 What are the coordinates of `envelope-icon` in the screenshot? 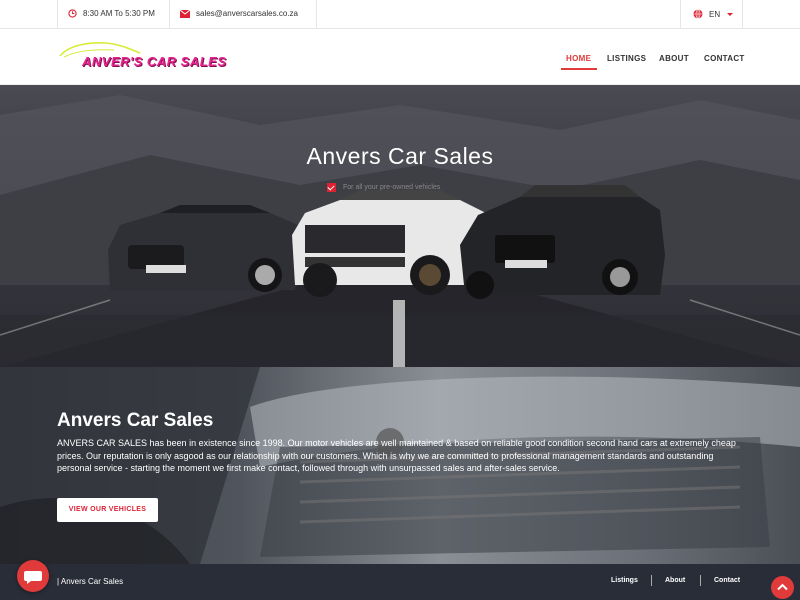 It's located at (185, 13).